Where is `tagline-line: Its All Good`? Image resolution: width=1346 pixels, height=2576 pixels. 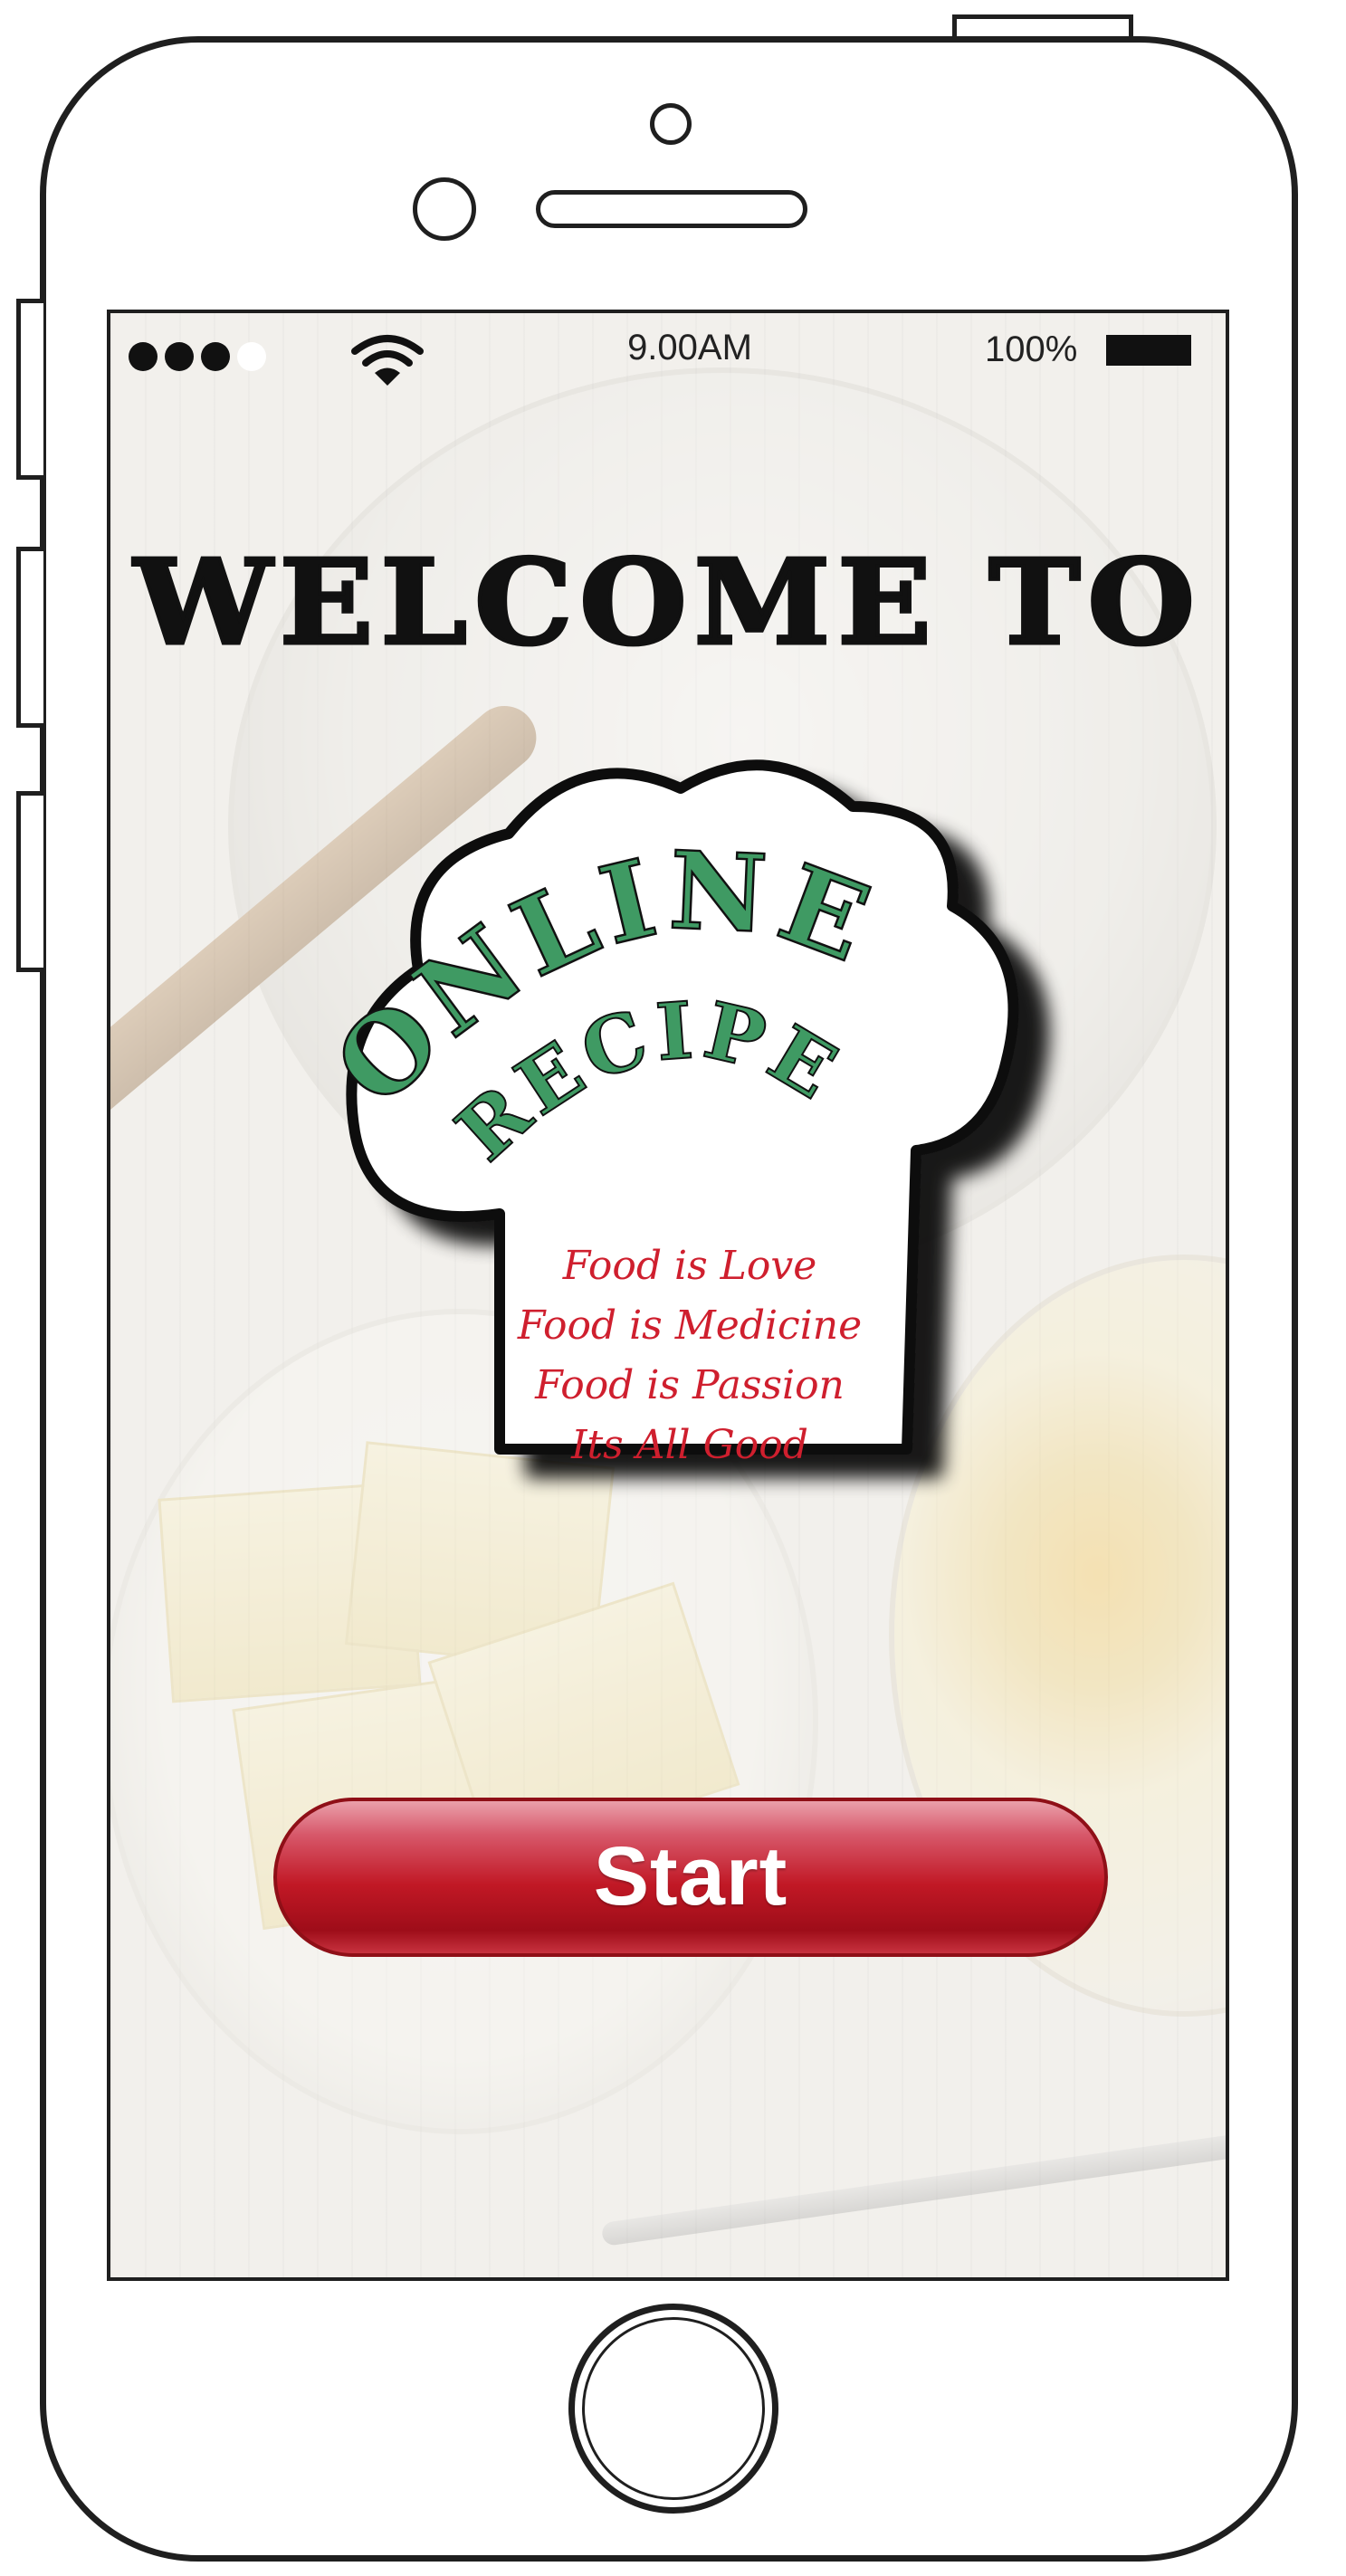 tagline-line: Its All Good is located at coordinates (689, 1445).